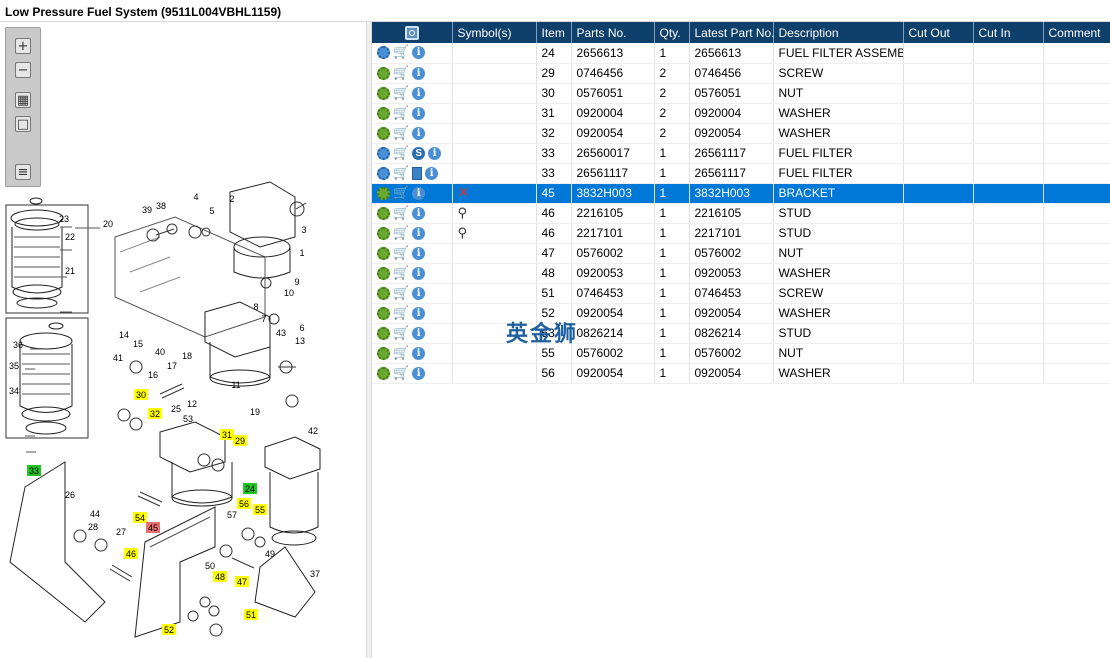 The width and height of the screenshot is (1110, 658). I want to click on callout-label: 37, so click(315, 574).